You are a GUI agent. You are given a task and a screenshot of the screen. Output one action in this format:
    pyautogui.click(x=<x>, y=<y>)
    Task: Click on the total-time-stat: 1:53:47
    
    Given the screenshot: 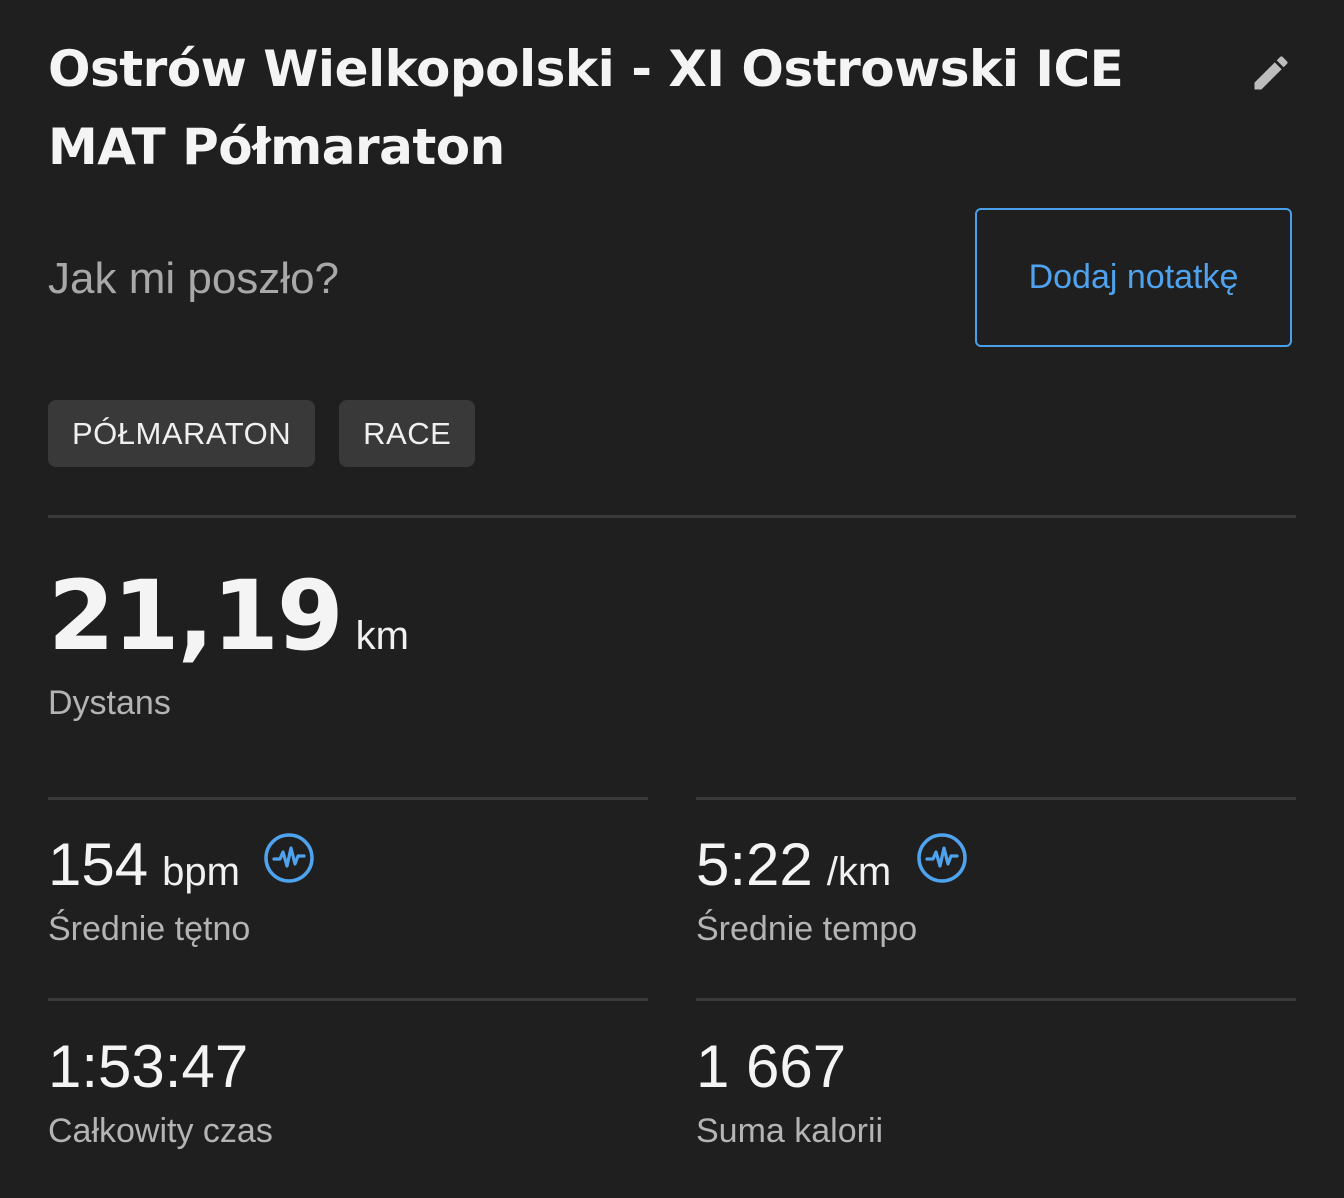 What is the action you would take?
    pyautogui.click(x=148, y=1066)
    